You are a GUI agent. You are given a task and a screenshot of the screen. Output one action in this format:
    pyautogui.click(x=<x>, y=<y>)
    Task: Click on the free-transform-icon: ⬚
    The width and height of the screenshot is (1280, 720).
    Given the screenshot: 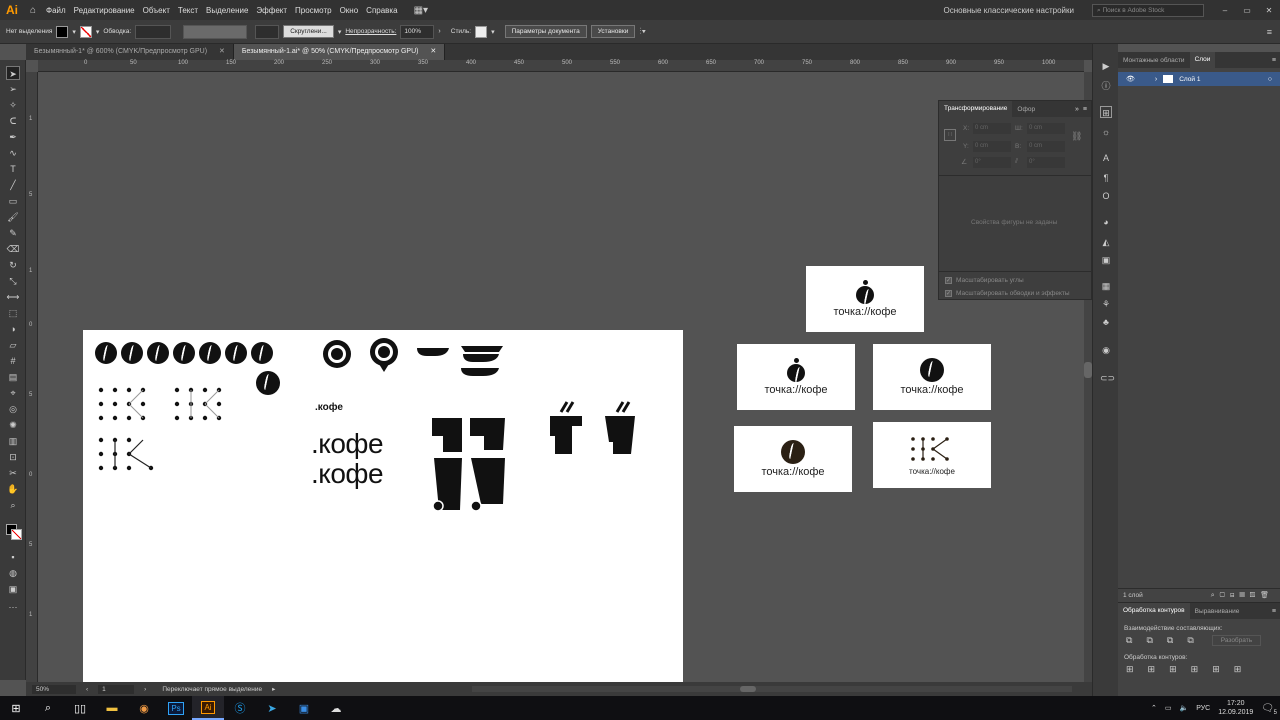 What is the action you would take?
    pyautogui.click(x=13, y=313)
    